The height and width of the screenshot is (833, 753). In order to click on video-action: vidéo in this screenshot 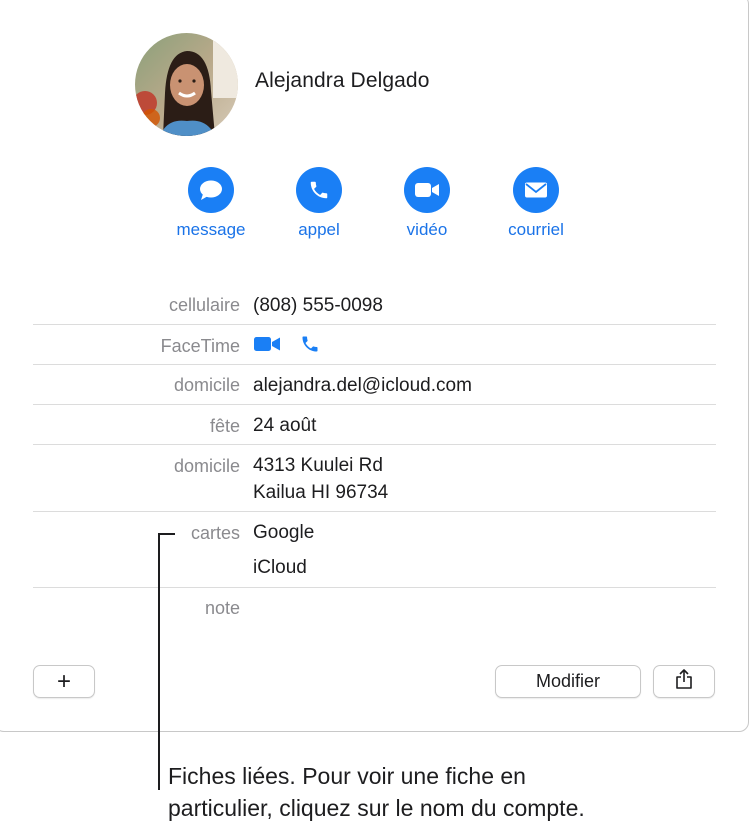, I will do `click(427, 203)`.